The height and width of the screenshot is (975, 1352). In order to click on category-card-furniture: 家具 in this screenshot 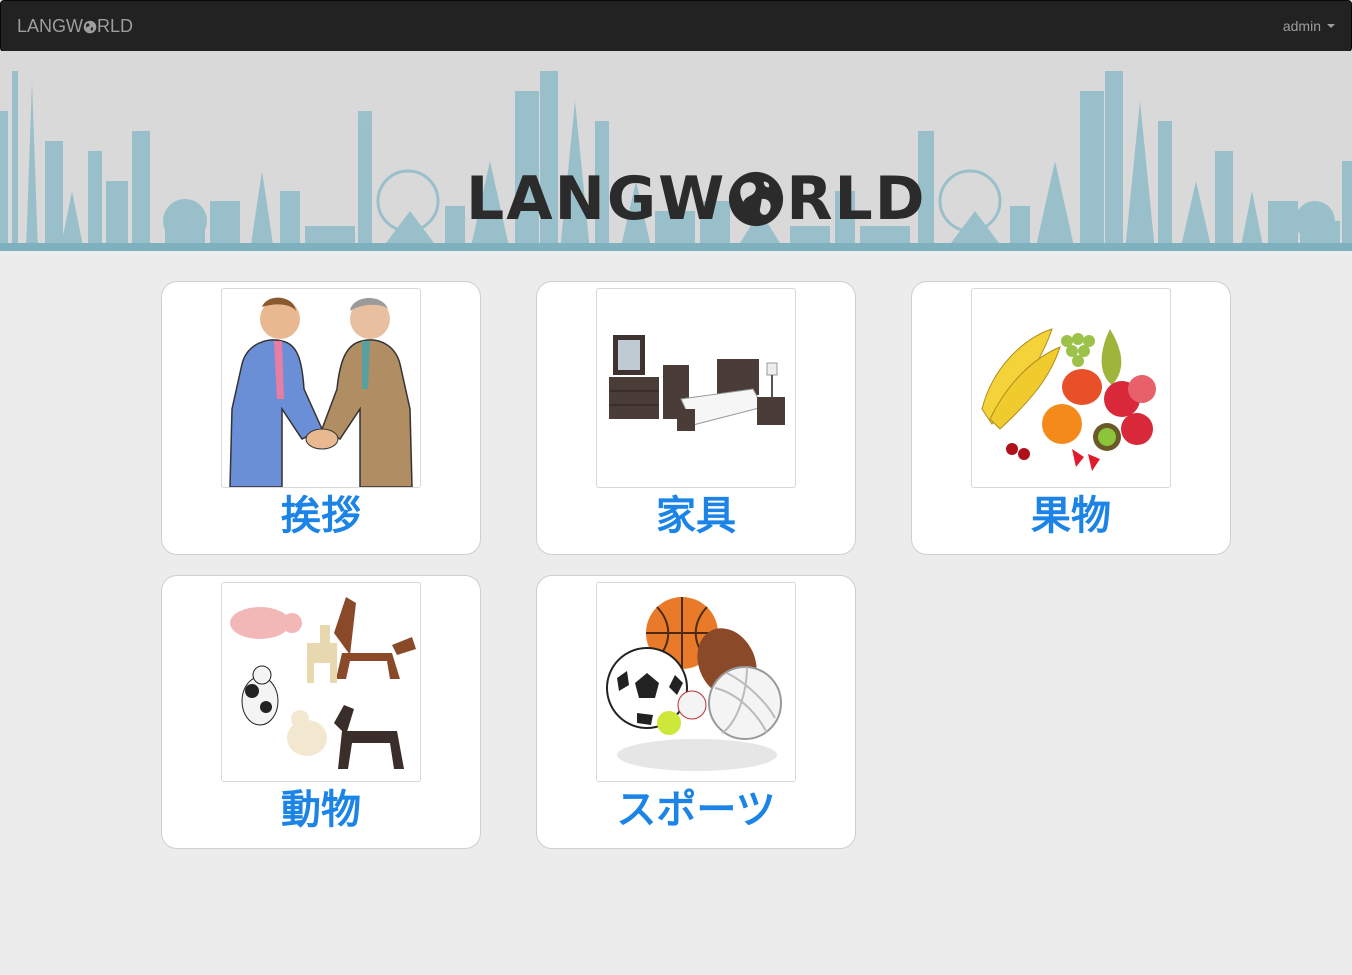, I will do `click(696, 418)`.